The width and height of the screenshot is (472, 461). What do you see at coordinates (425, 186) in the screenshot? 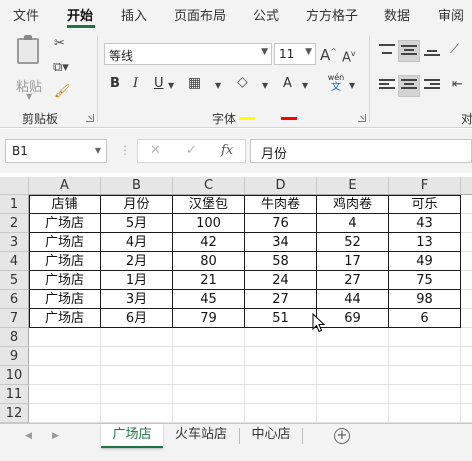
I see `column-header-5: F` at bounding box center [425, 186].